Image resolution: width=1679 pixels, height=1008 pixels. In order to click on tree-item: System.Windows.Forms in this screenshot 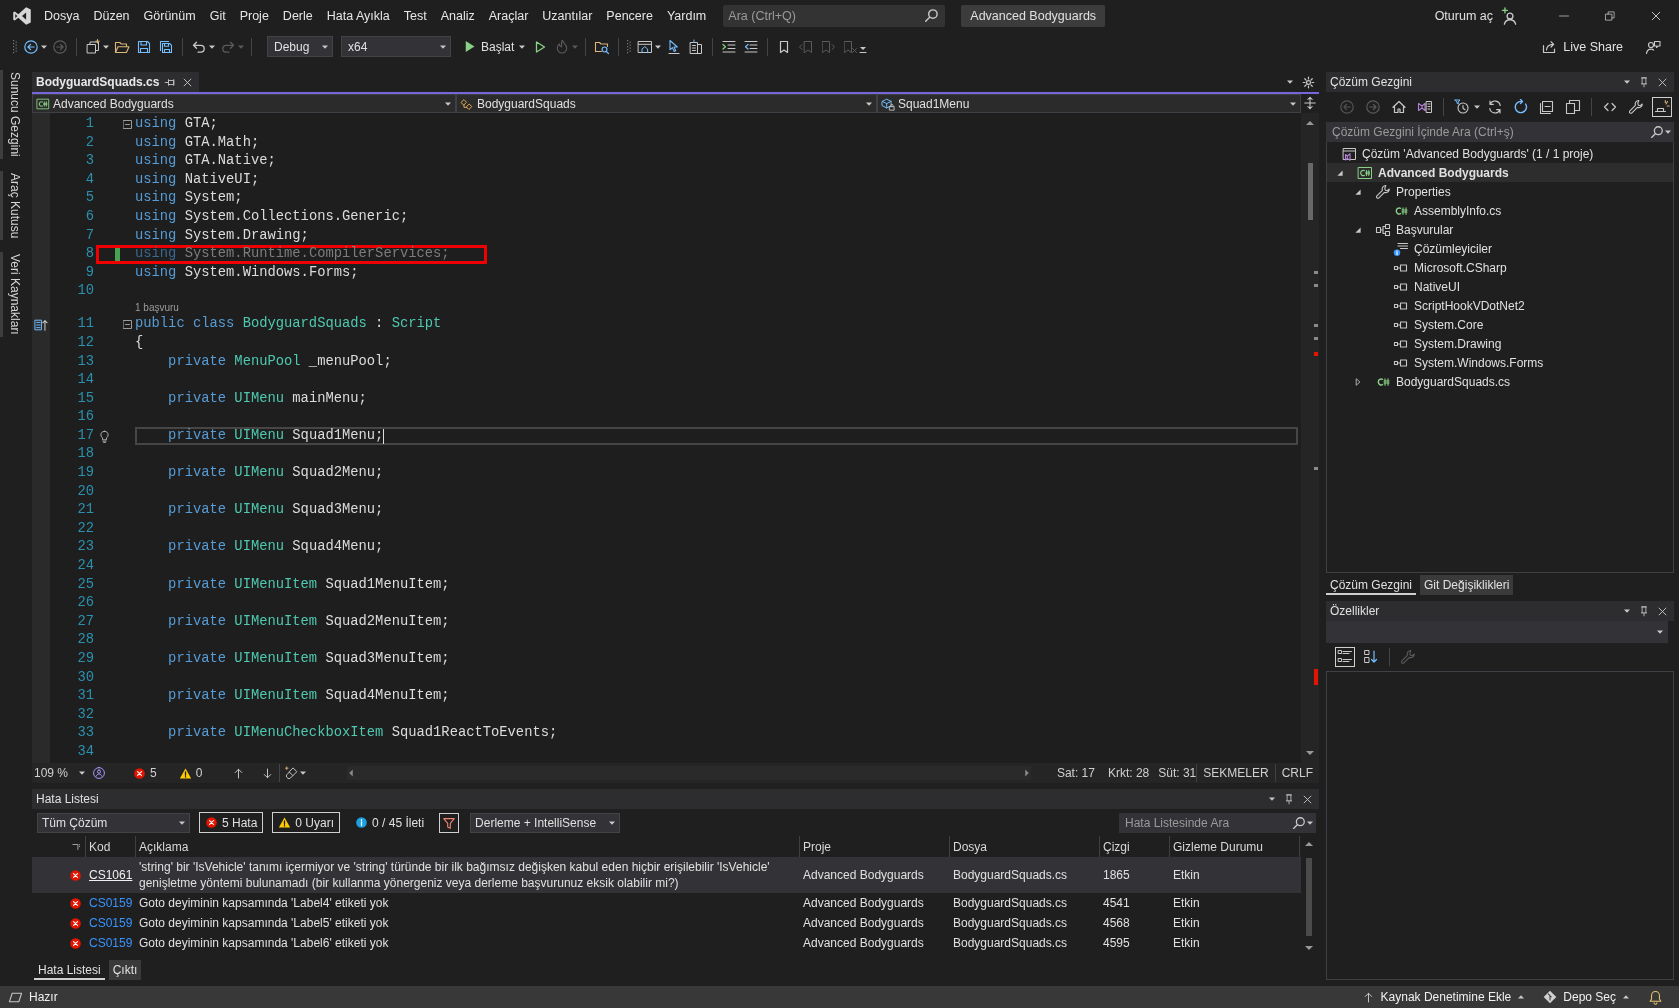, I will do `click(1456, 362)`.